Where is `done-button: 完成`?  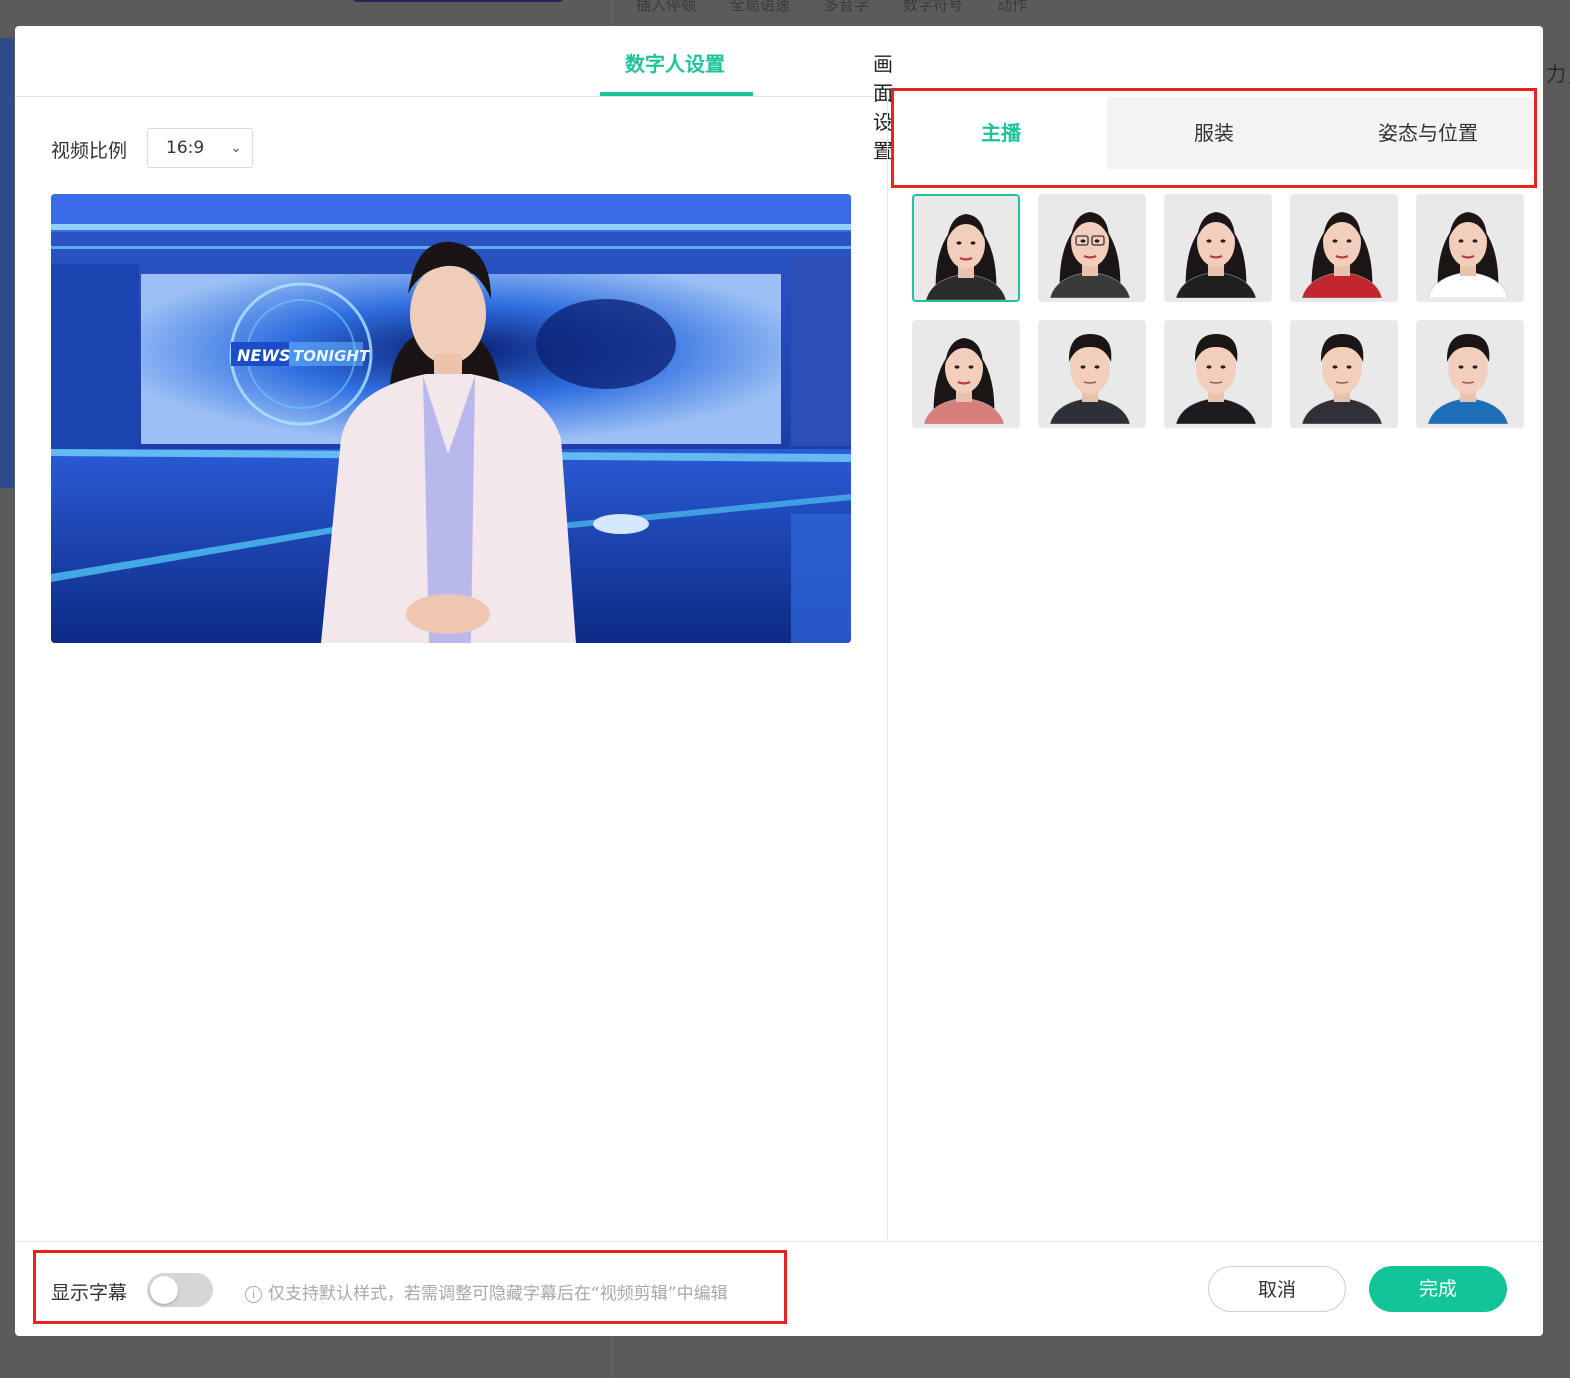 done-button: 完成 is located at coordinates (1438, 1289).